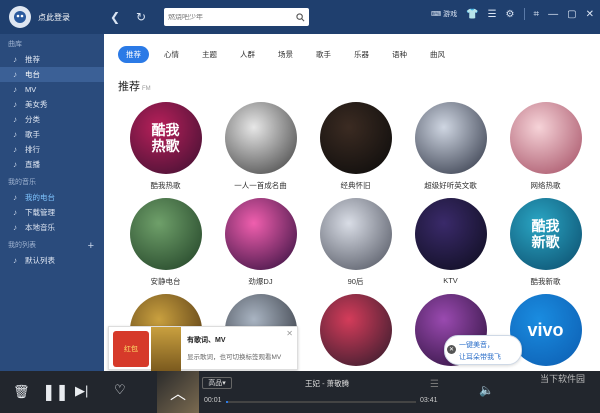 This screenshot has width=600, height=413. I want to click on radio-card: 安静电台, so click(165, 242).